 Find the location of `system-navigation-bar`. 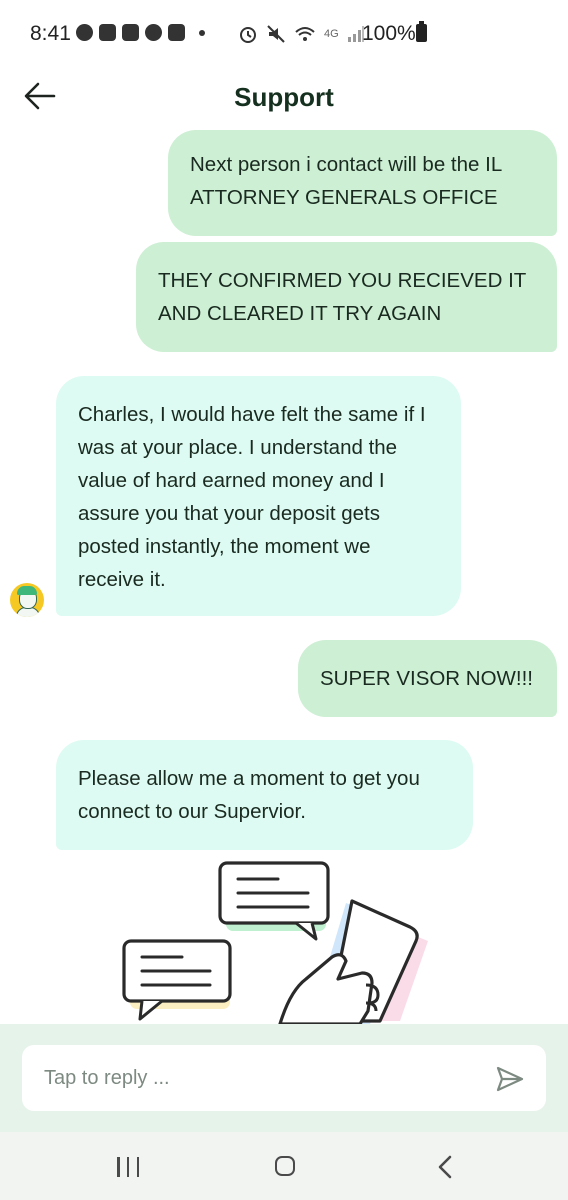

system-navigation-bar is located at coordinates (284, 1166).